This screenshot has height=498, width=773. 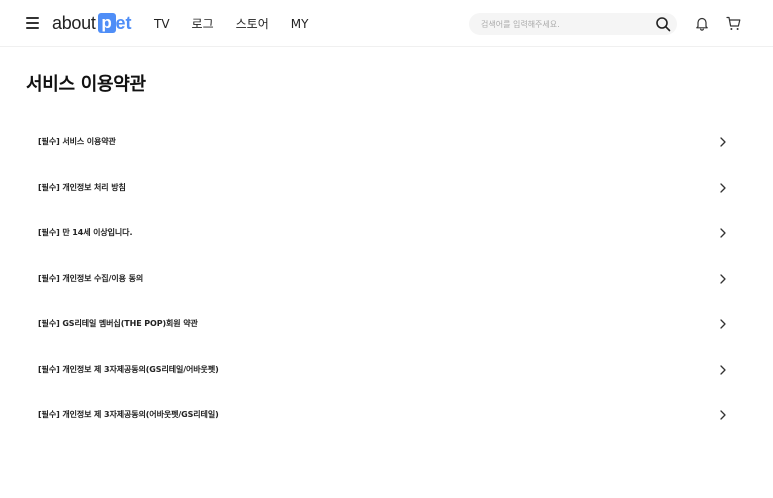 I want to click on term-label: [필수] 개인정보 제 3자제공동의(어바웃펫/GS리테일), so click(x=128, y=414).